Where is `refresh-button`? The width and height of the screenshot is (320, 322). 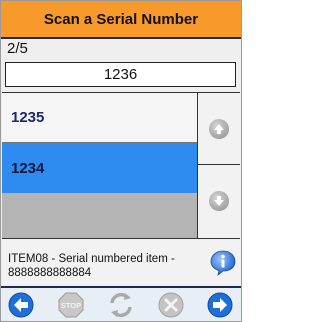 refresh-button is located at coordinates (121, 305).